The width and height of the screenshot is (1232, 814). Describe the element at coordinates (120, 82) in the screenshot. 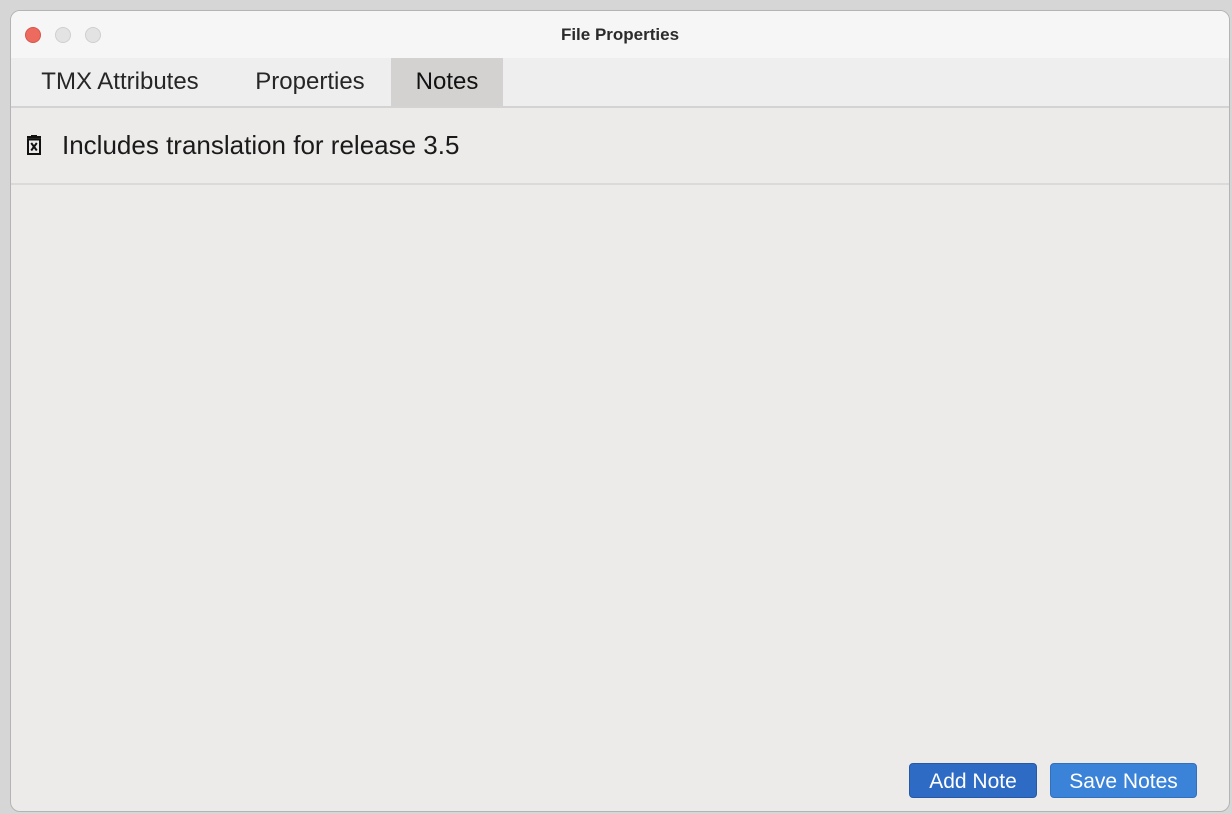

I see `tab-tmx-attributes: TMX Attributes` at that location.